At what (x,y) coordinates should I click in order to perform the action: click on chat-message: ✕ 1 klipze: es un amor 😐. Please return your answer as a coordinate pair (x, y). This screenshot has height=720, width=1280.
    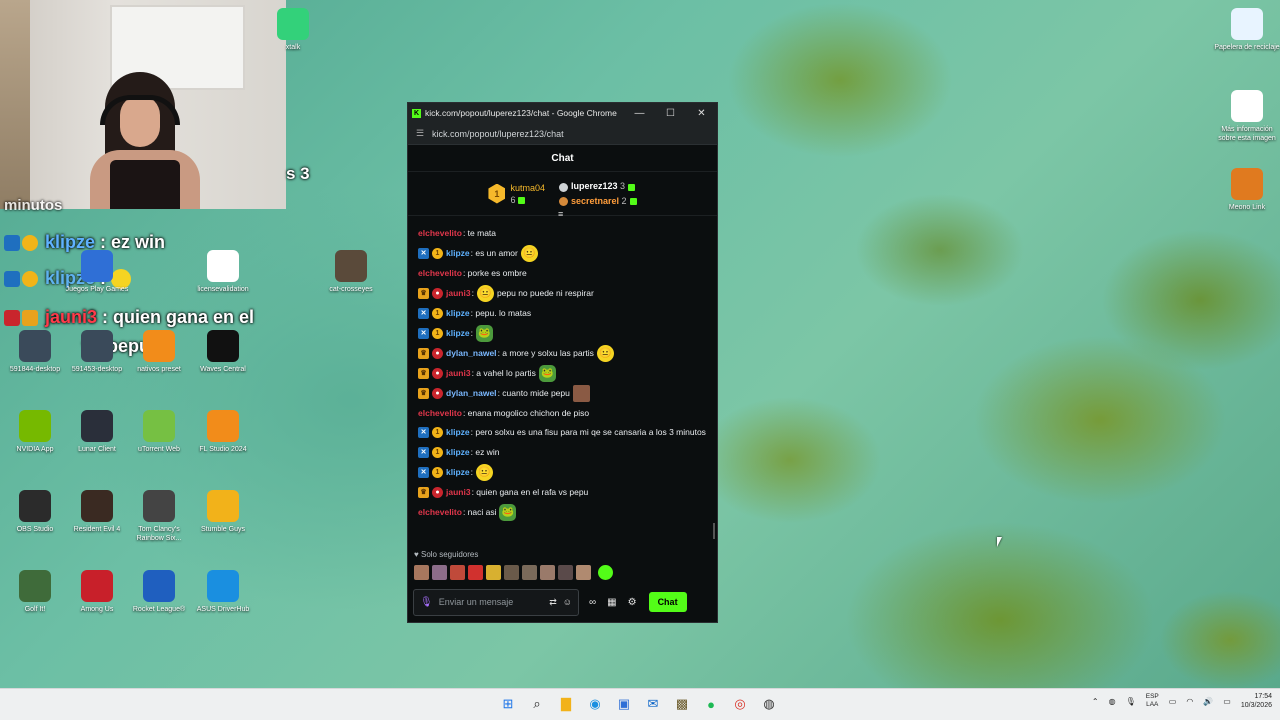
    Looking at the image, I should click on (562, 253).